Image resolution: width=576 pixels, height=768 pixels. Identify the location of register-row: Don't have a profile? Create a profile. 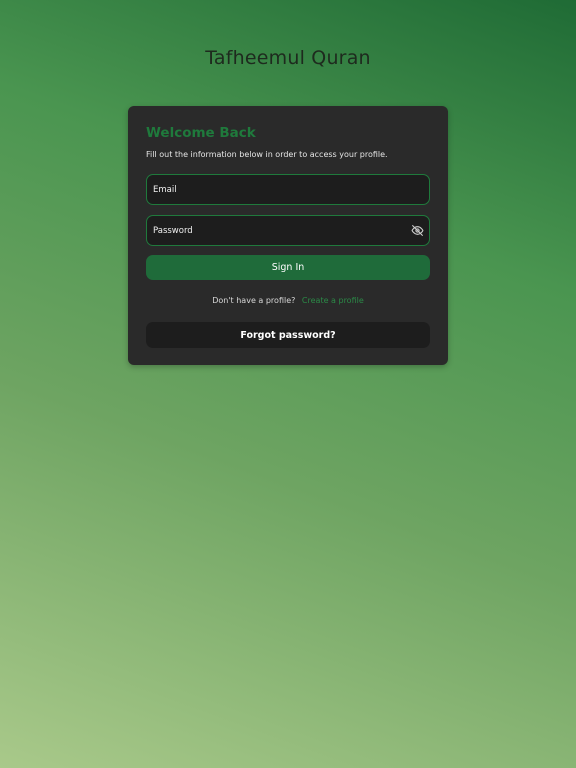
(288, 300).